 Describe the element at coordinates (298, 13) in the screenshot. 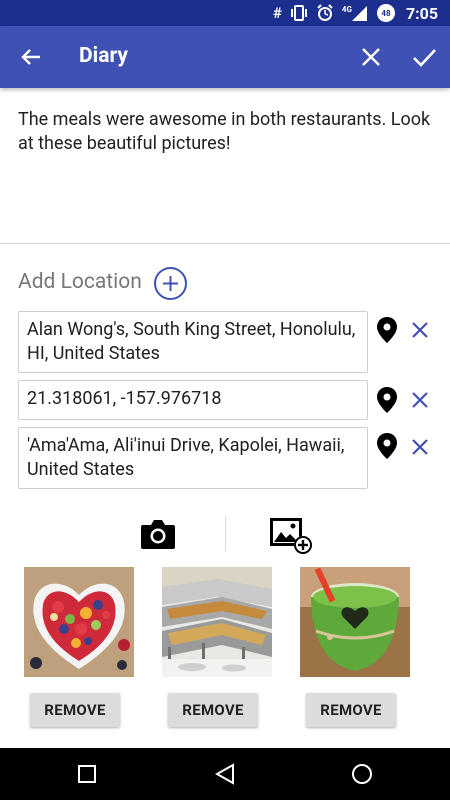

I see `vibrate-icon` at that location.